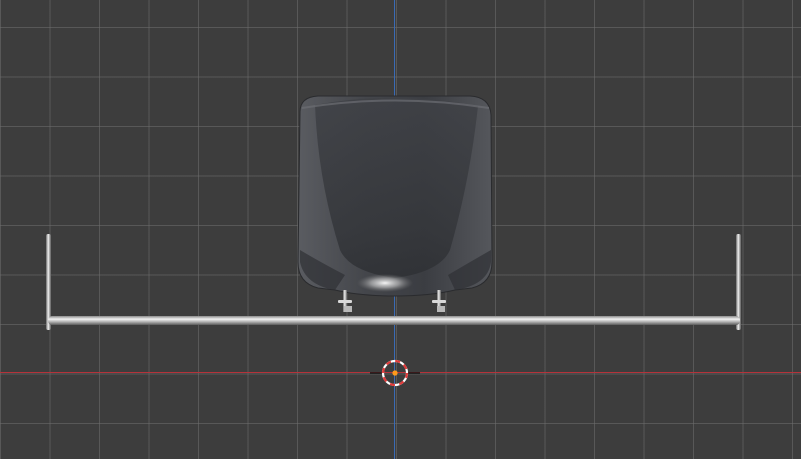 The width and height of the screenshot is (801, 459). Describe the element at coordinates (738, 282) in the screenshot. I see `right-rail-post` at that location.